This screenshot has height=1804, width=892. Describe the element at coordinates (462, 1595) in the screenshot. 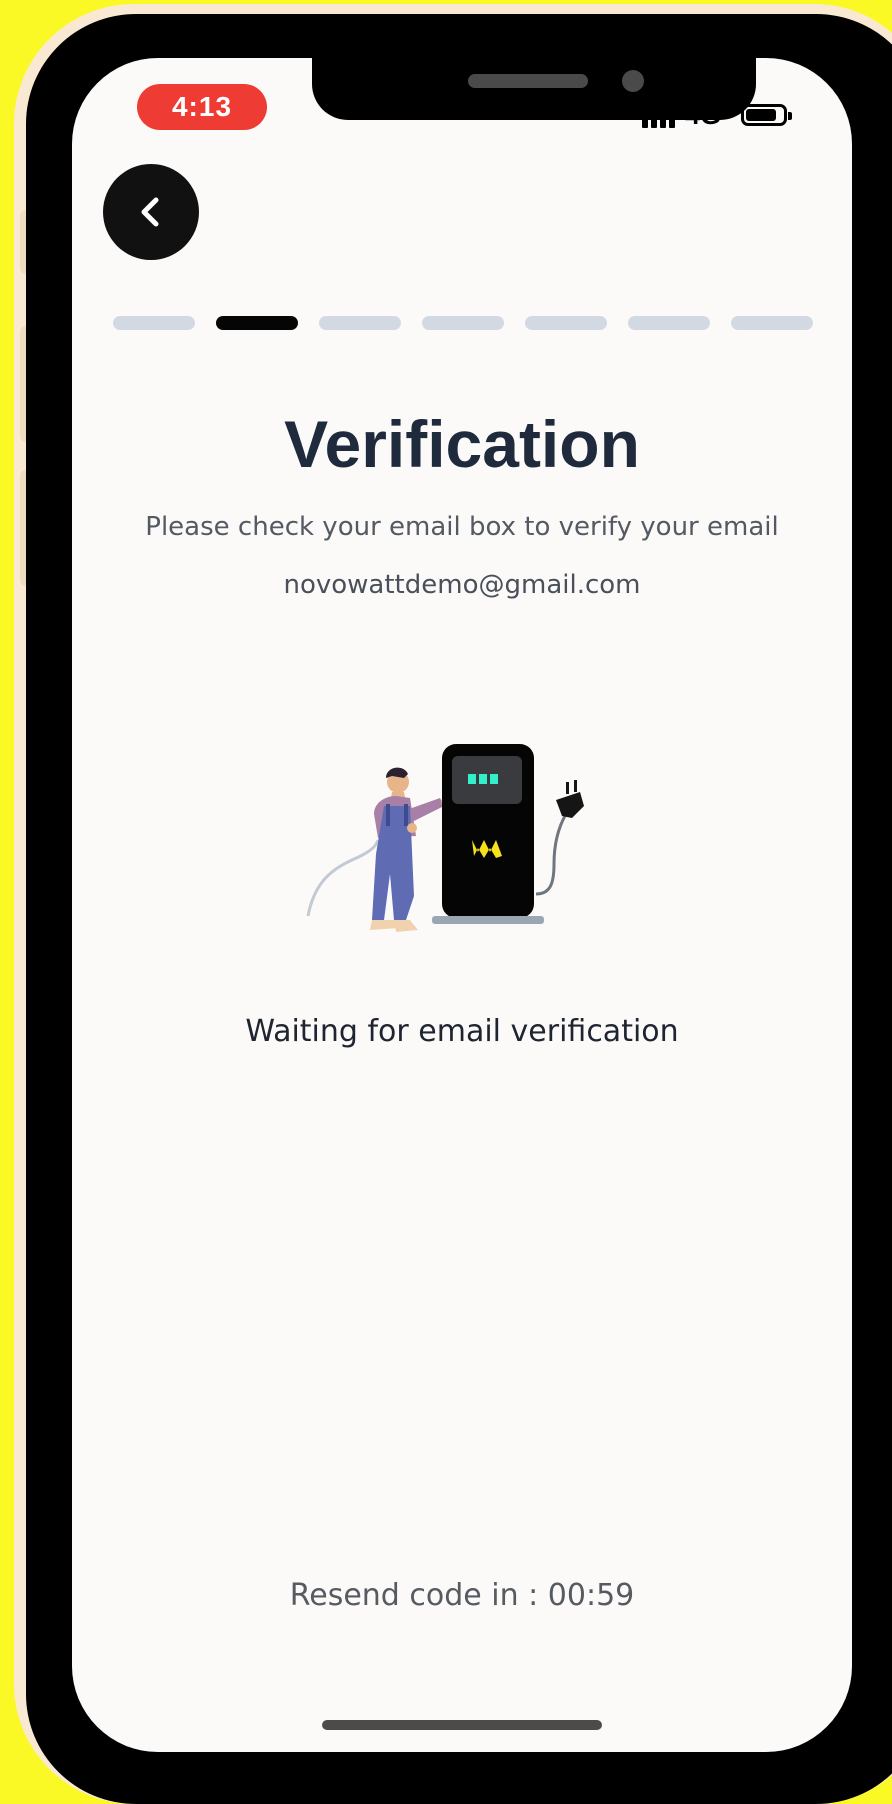

I see `resend-timer: Resend code in : 00:59` at that location.